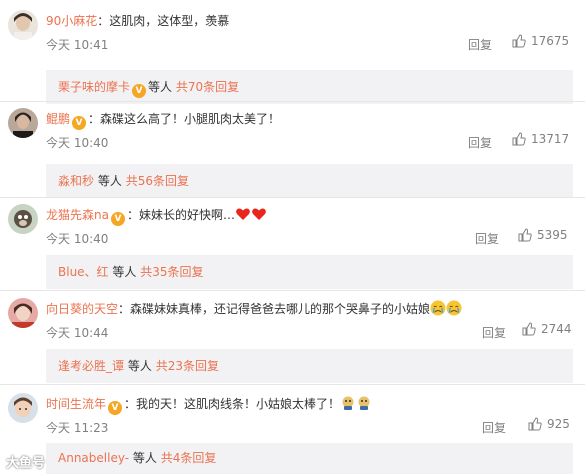 This screenshot has width=585, height=474. Describe the element at coordinates (558, 424) in the screenshot. I see `like-count: 925` at that location.